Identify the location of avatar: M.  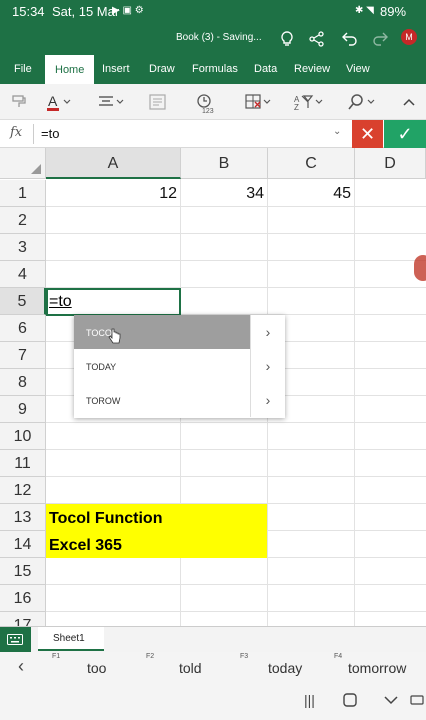
(409, 37).